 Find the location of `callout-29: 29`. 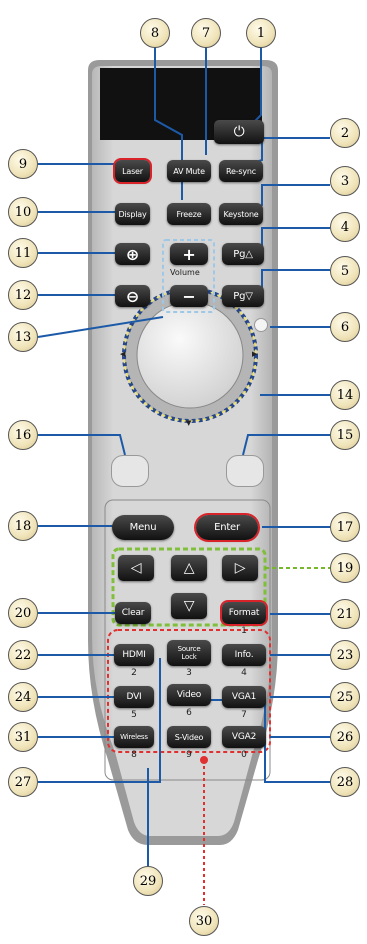

callout-29: 29 is located at coordinates (148, 881).